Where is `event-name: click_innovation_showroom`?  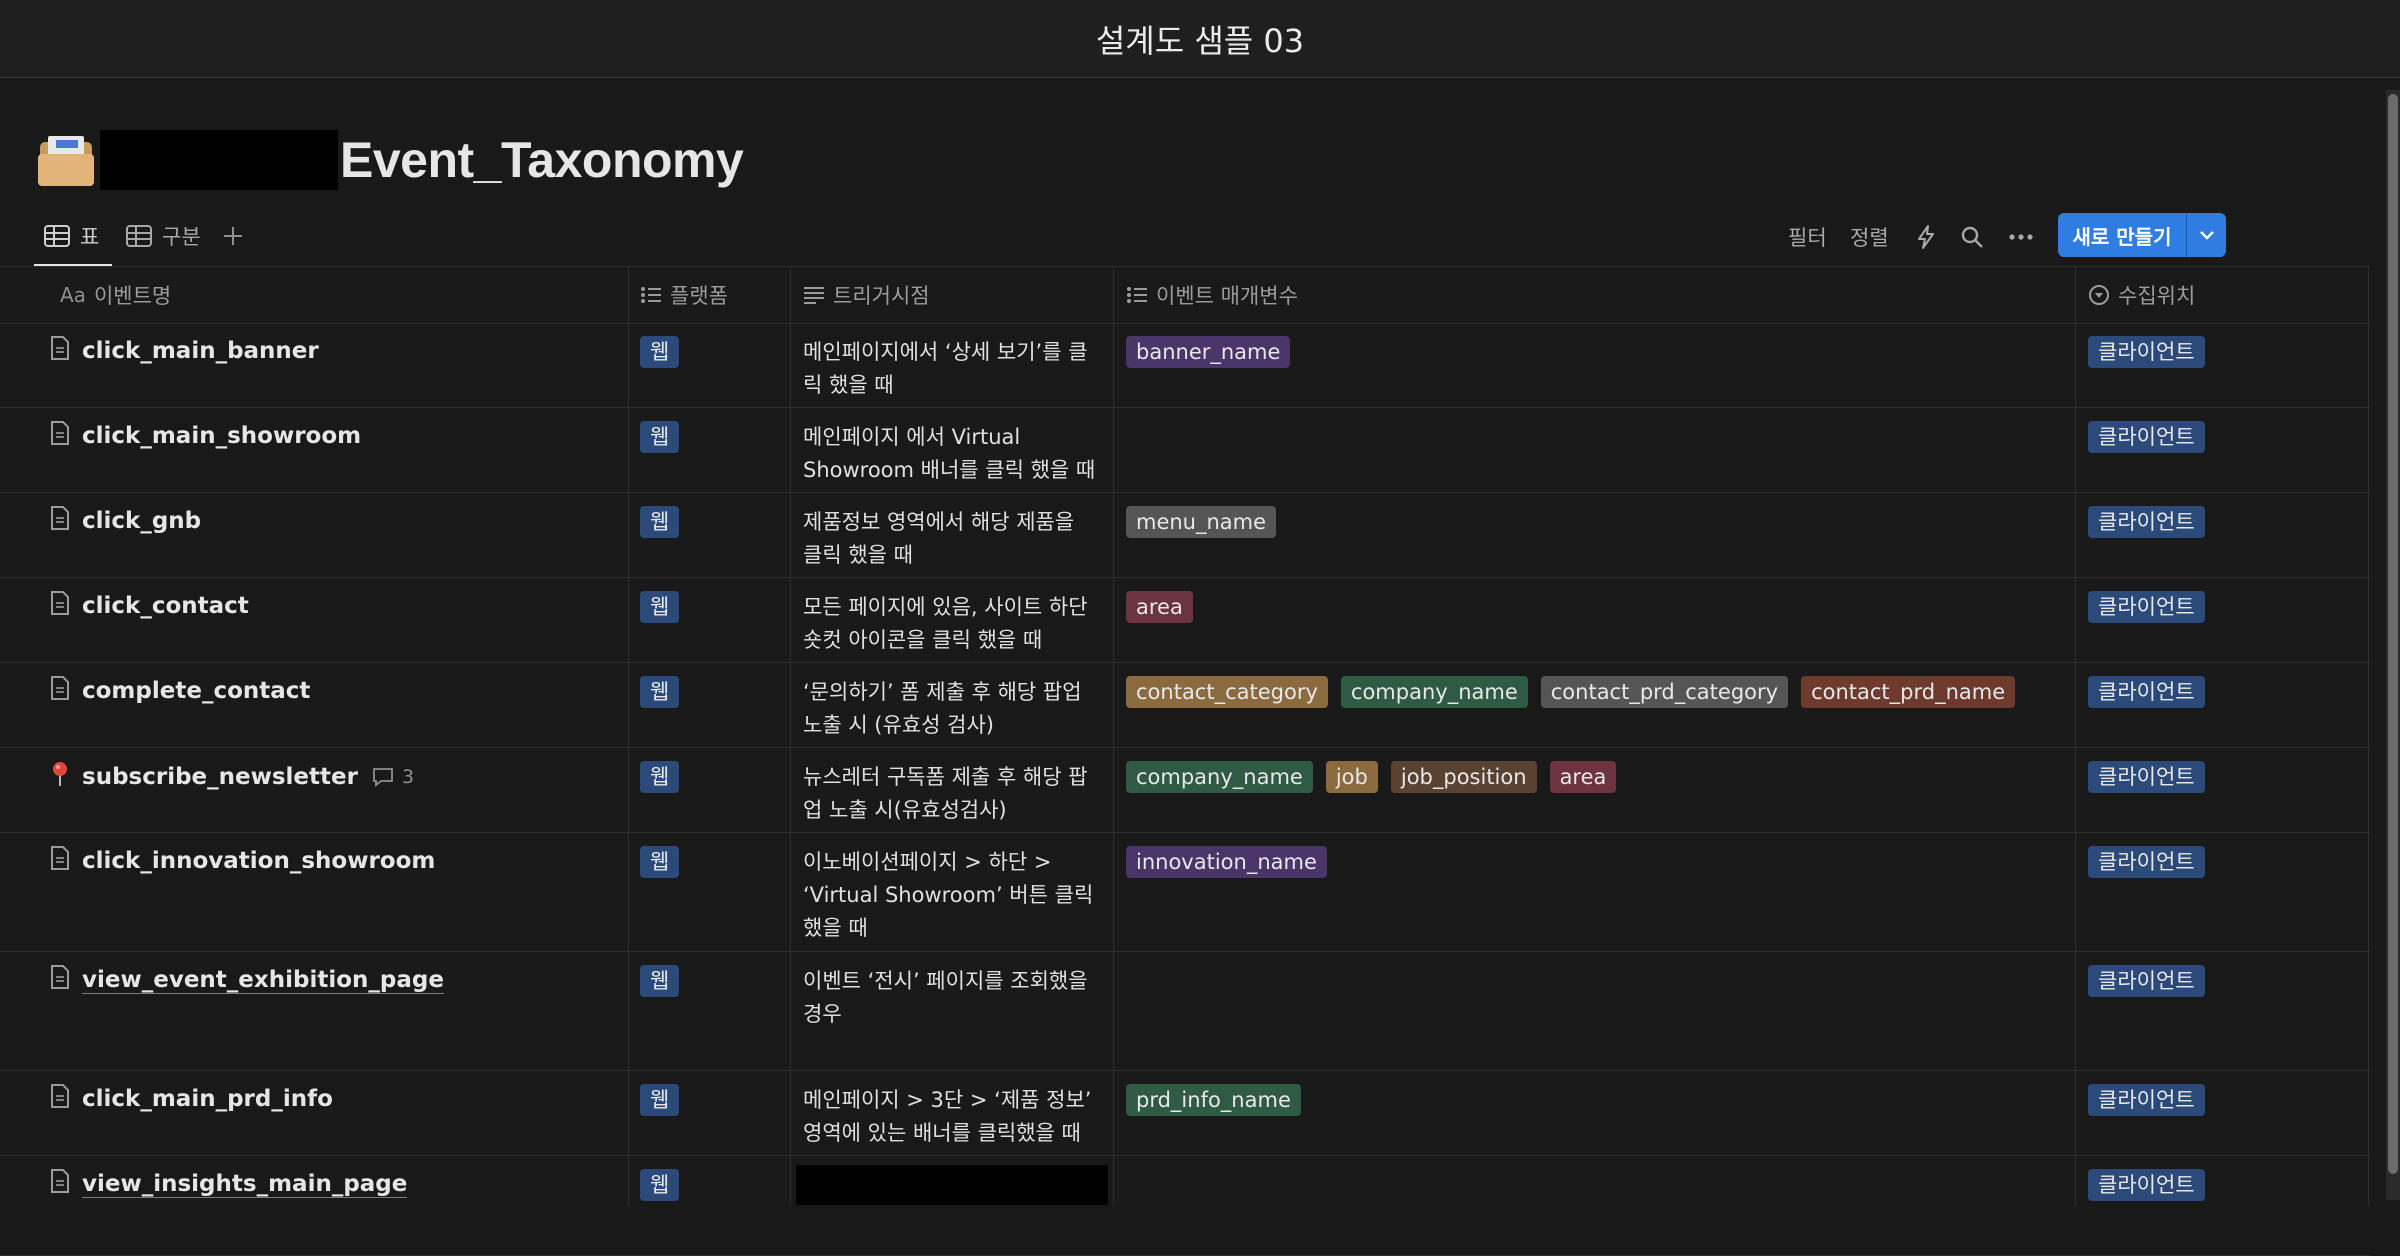 event-name: click_innovation_showroom is located at coordinates (258, 861).